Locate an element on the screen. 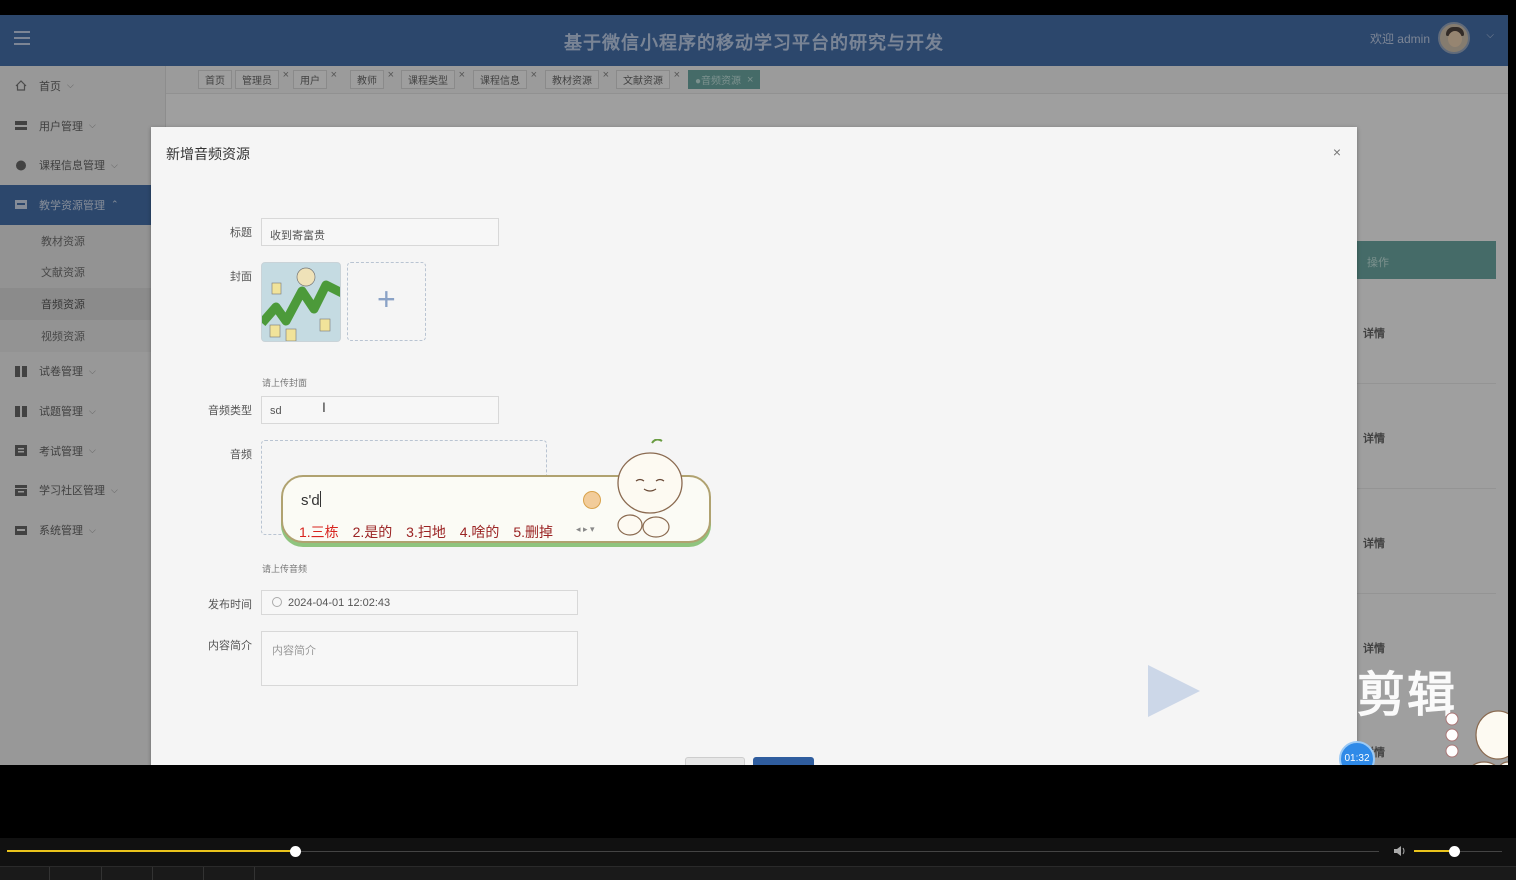 The width and height of the screenshot is (1516, 880). cover-upload-button: + is located at coordinates (386, 301).